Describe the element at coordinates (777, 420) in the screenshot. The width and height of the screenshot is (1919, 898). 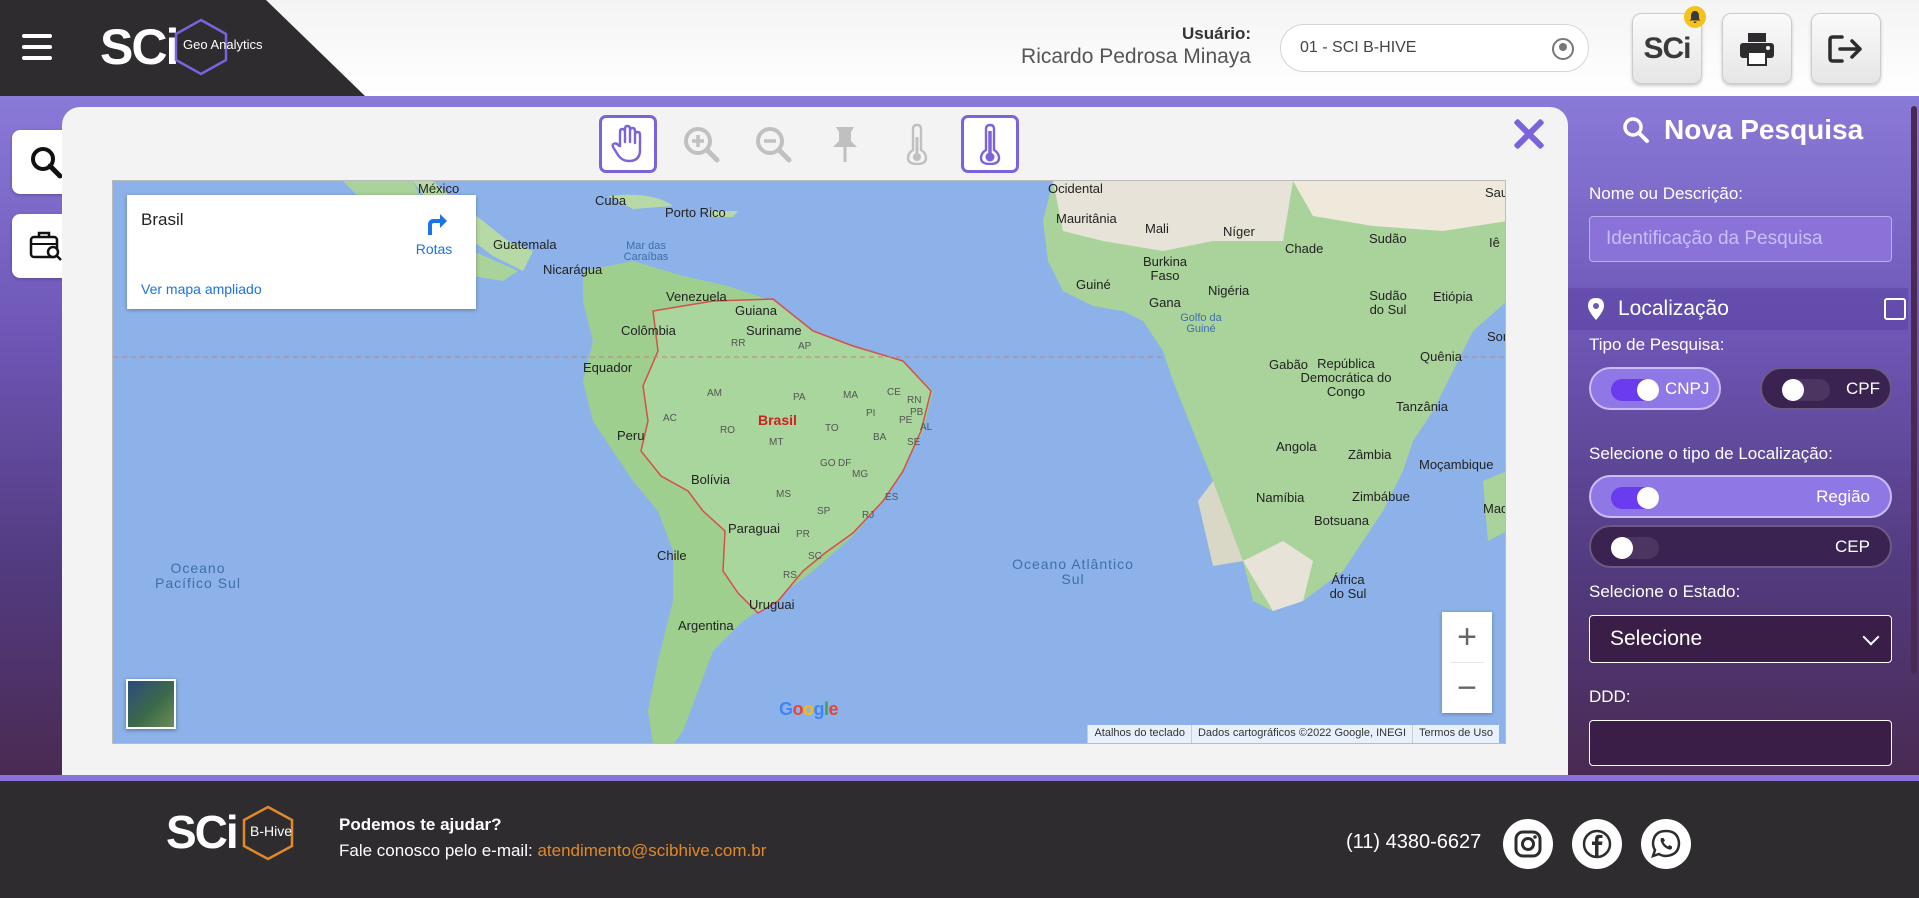
I see `map-label: Brasil` at that location.